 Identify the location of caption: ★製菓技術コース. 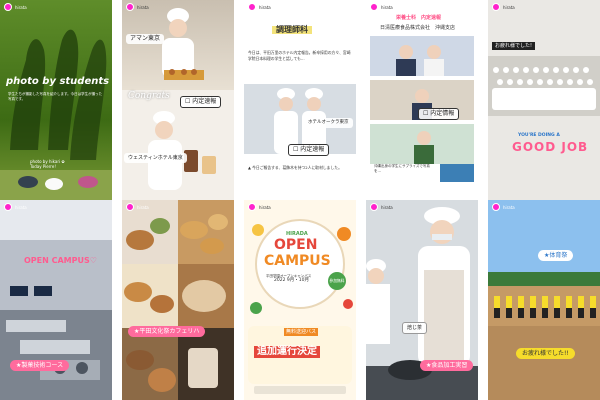
(40, 365).